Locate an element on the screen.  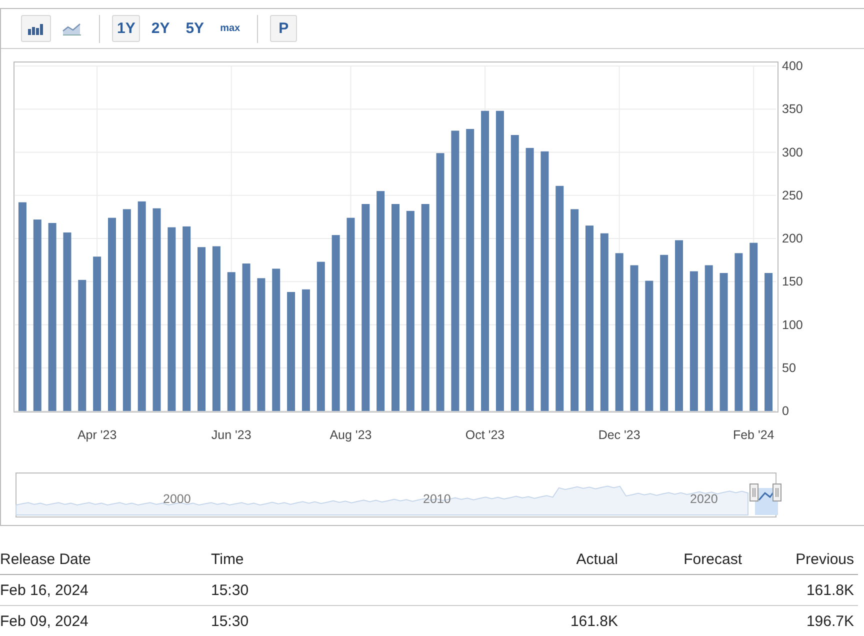
column-header: Time is located at coordinates (343, 559).